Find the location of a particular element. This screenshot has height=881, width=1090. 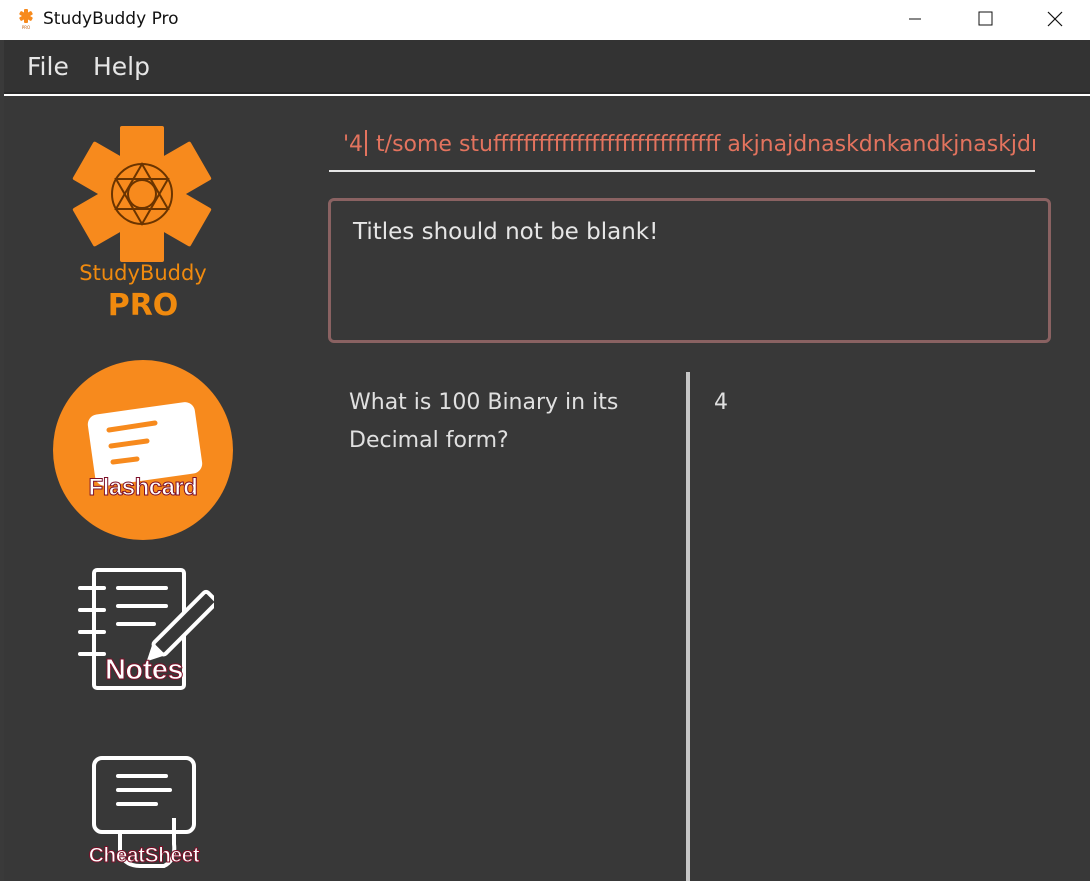

minimize-icon is located at coordinates (915, 19).